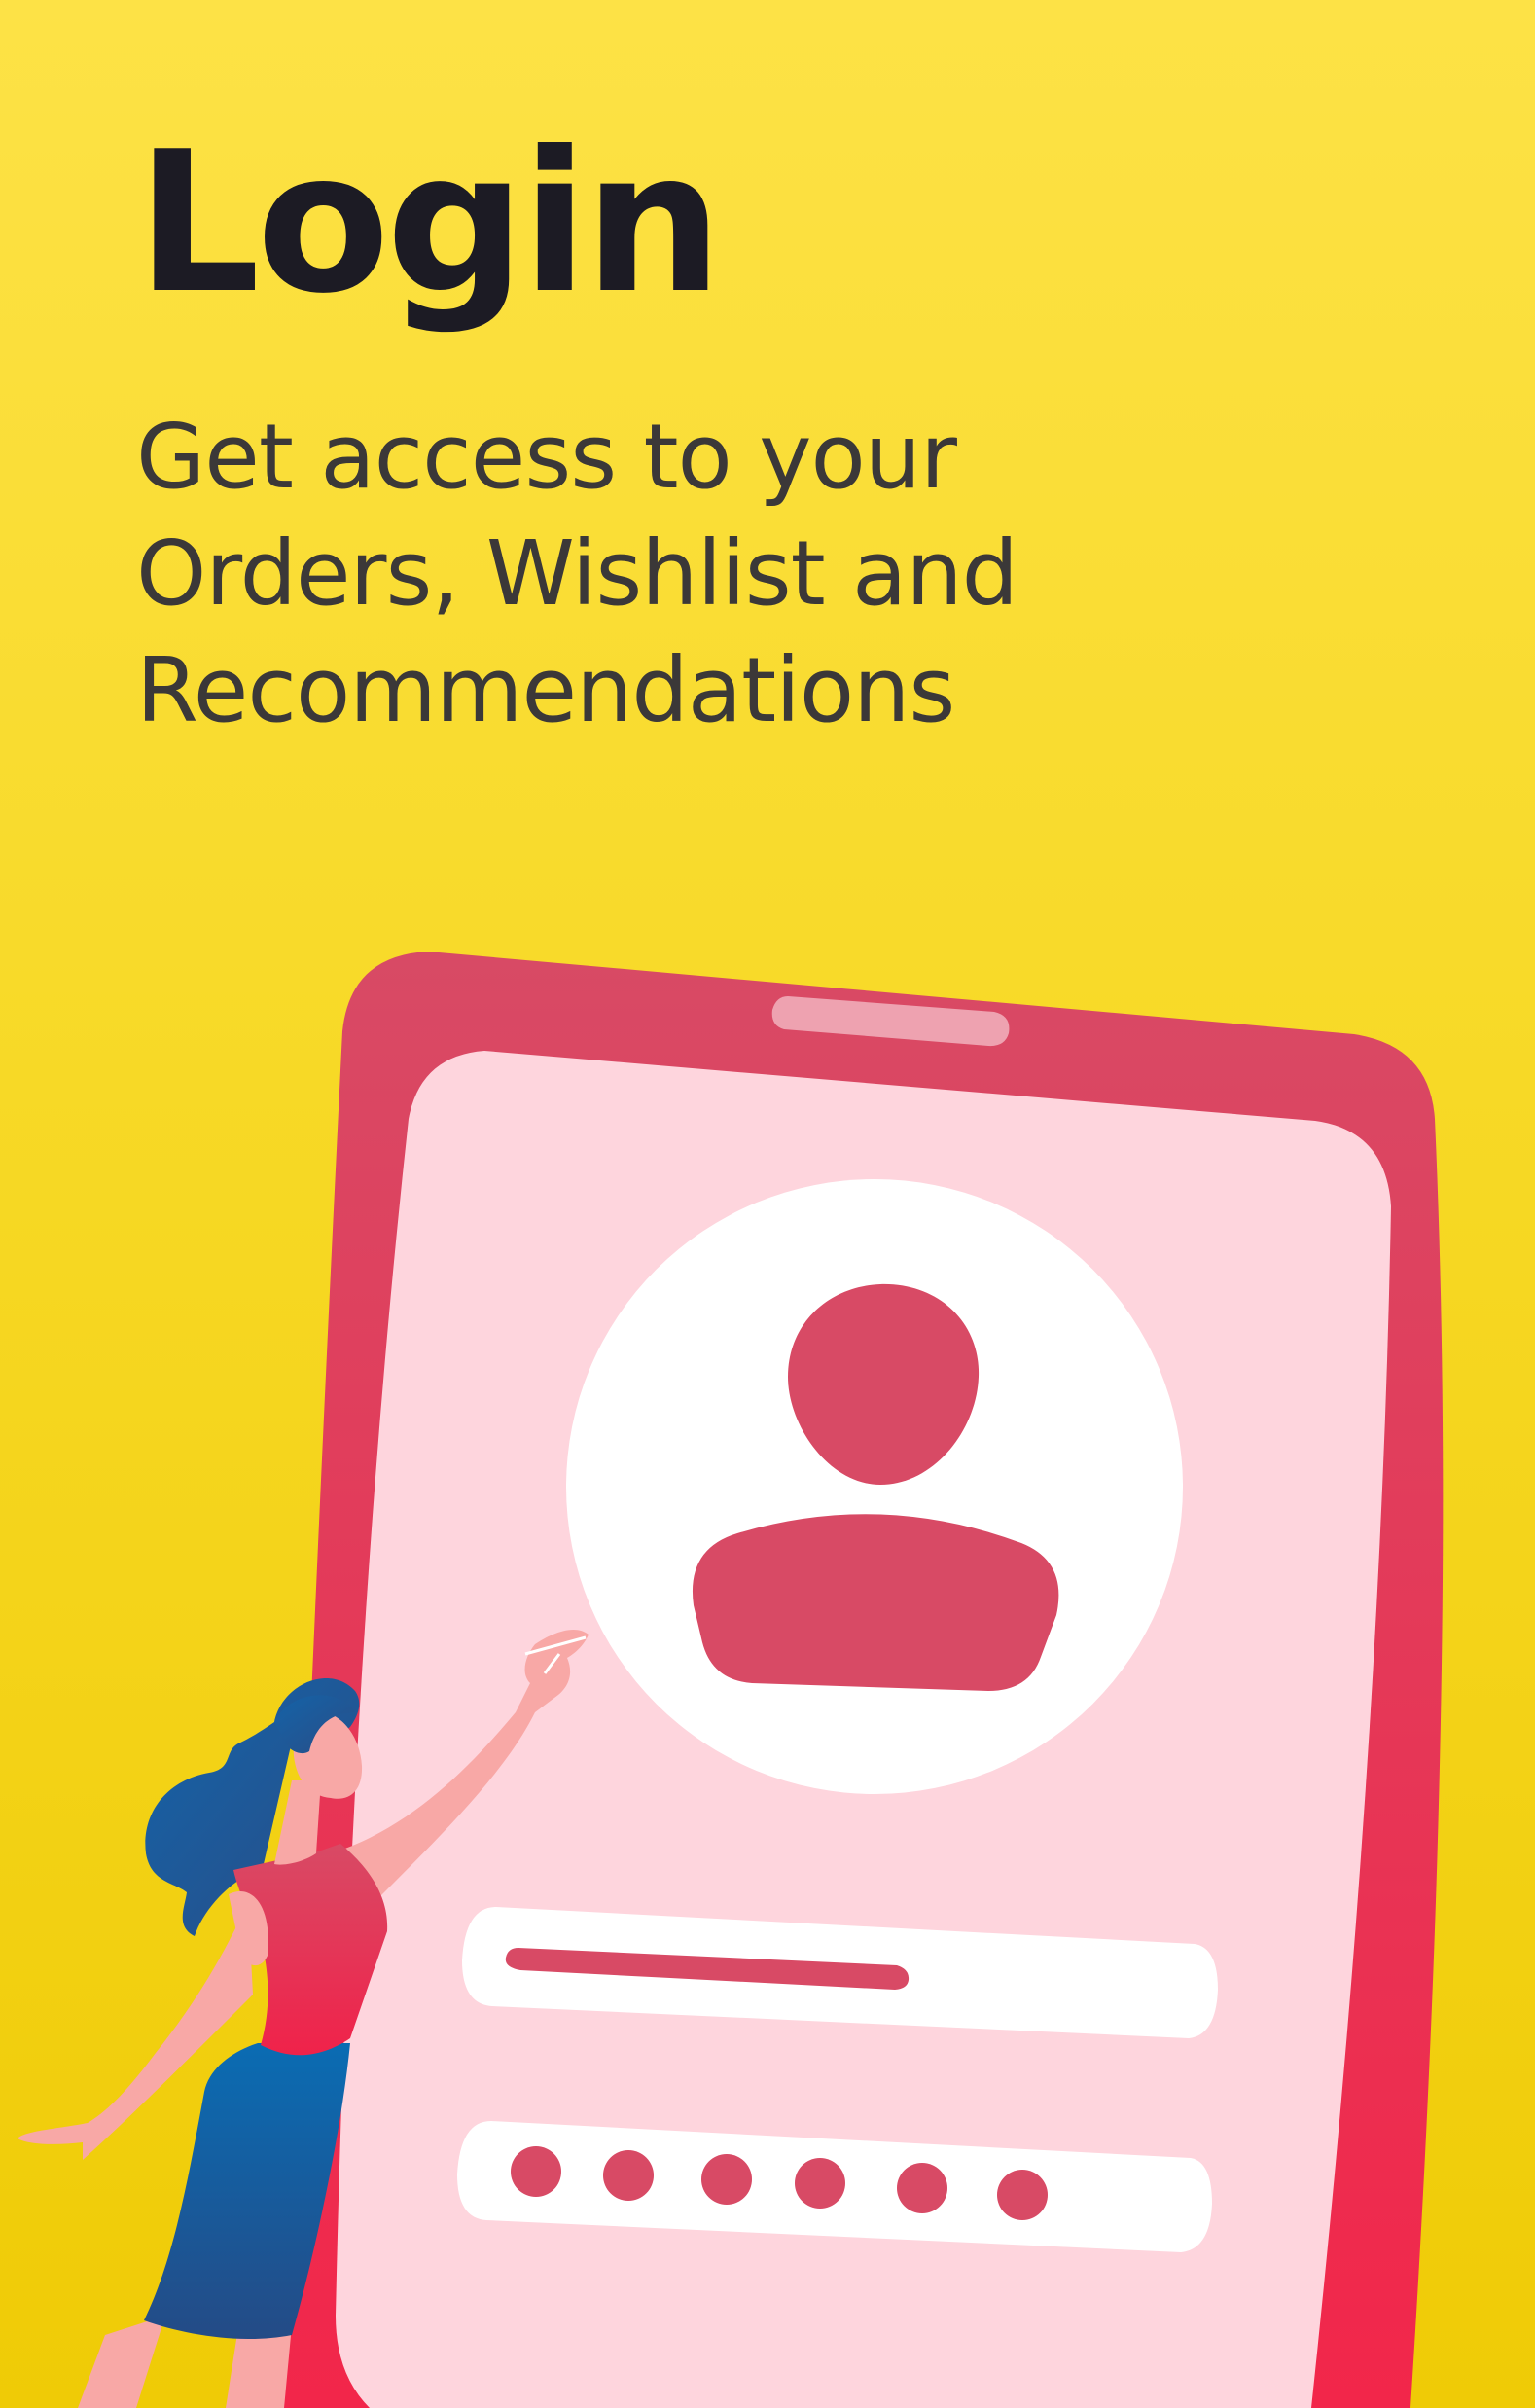 This screenshot has width=1535, height=2408. Describe the element at coordinates (429, 223) in the screenshot. I see `page-title: Login` at that location.